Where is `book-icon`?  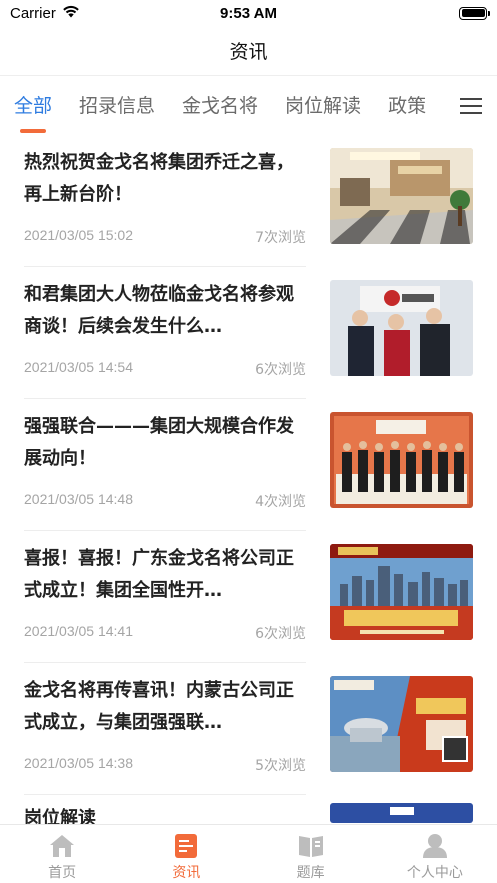
book-icon is located at coordinates (311, 846).